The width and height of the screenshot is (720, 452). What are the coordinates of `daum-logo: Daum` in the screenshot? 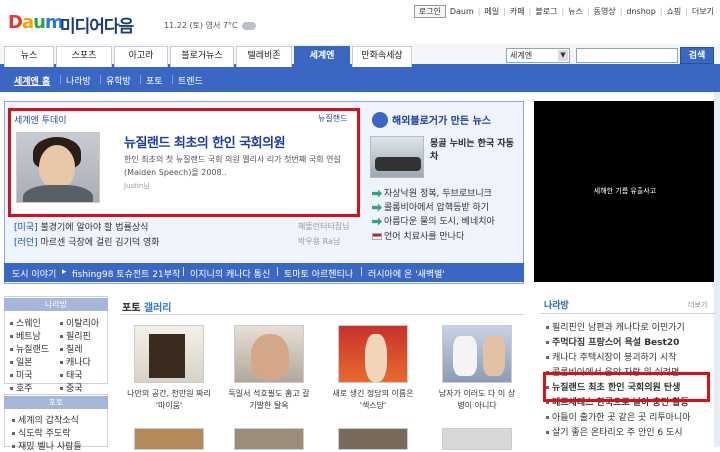 It's located at (36, 22).